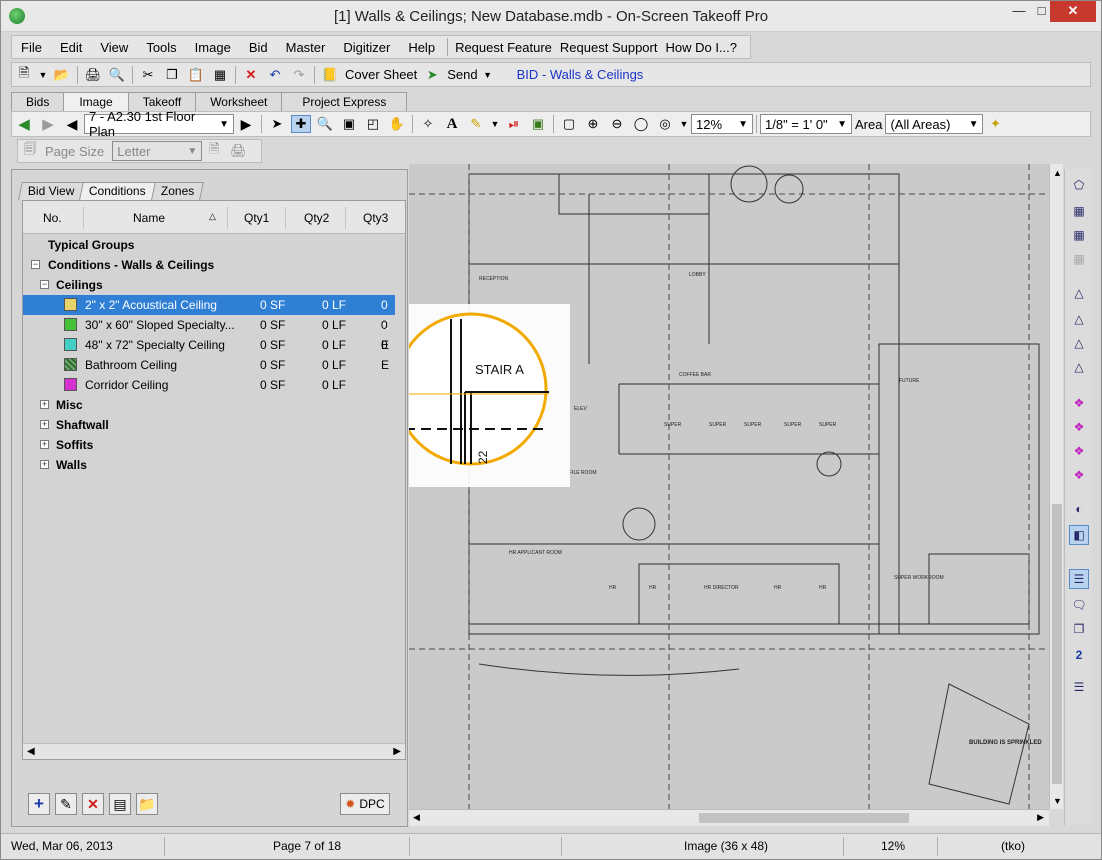 This screenshot has width=1102, height=860. I want to click on print-icon: 🖨, so click(93, 75).